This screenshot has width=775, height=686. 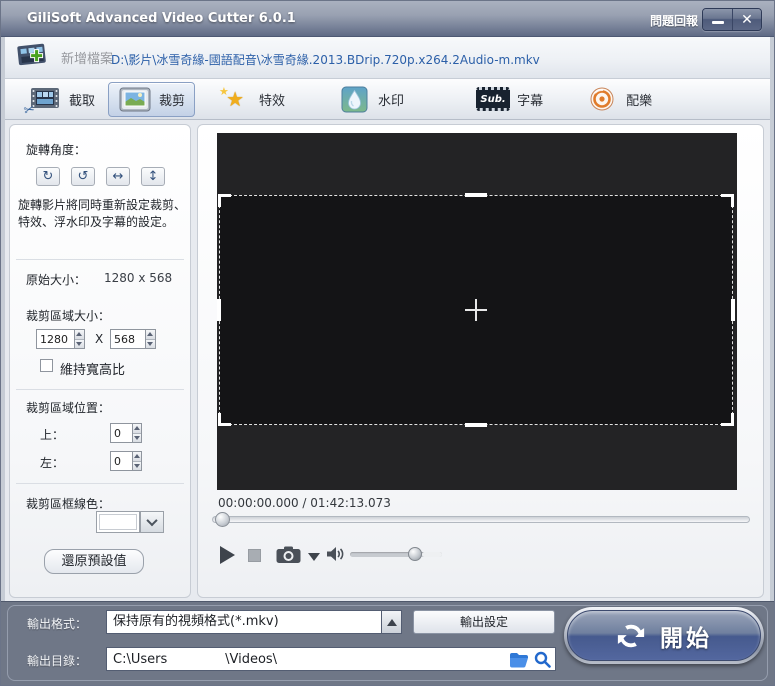 I want to click on position-top-spinner, so click(x=126, y=433).